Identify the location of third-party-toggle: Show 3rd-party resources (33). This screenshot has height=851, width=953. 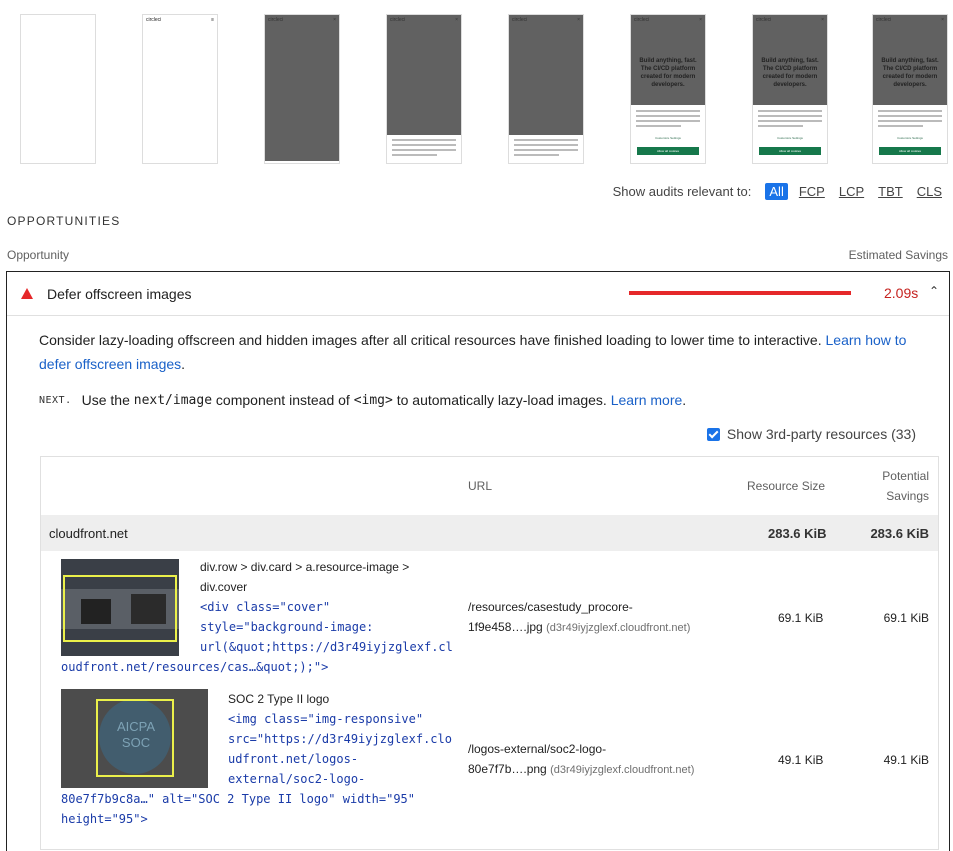
(478, 434).